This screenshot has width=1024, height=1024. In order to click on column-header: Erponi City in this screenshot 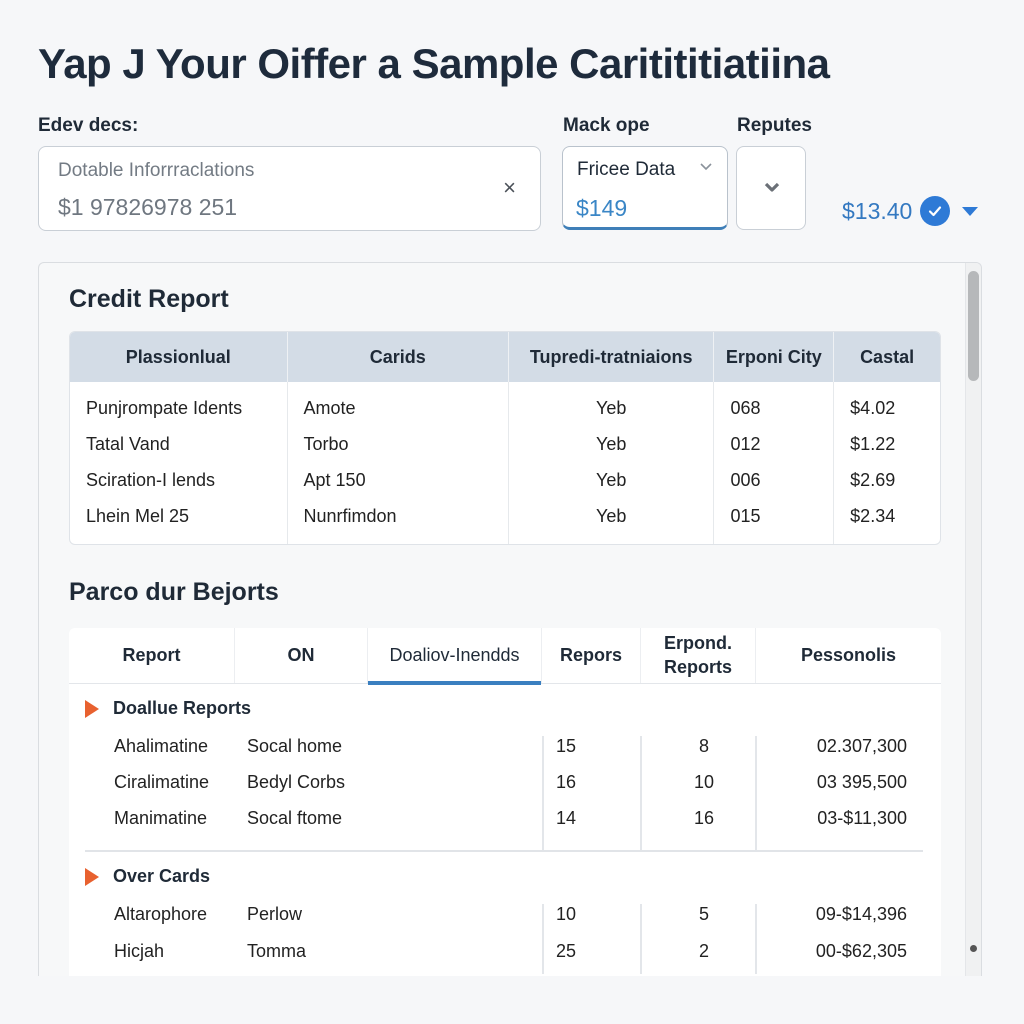, I will do `click(774, 357)`.